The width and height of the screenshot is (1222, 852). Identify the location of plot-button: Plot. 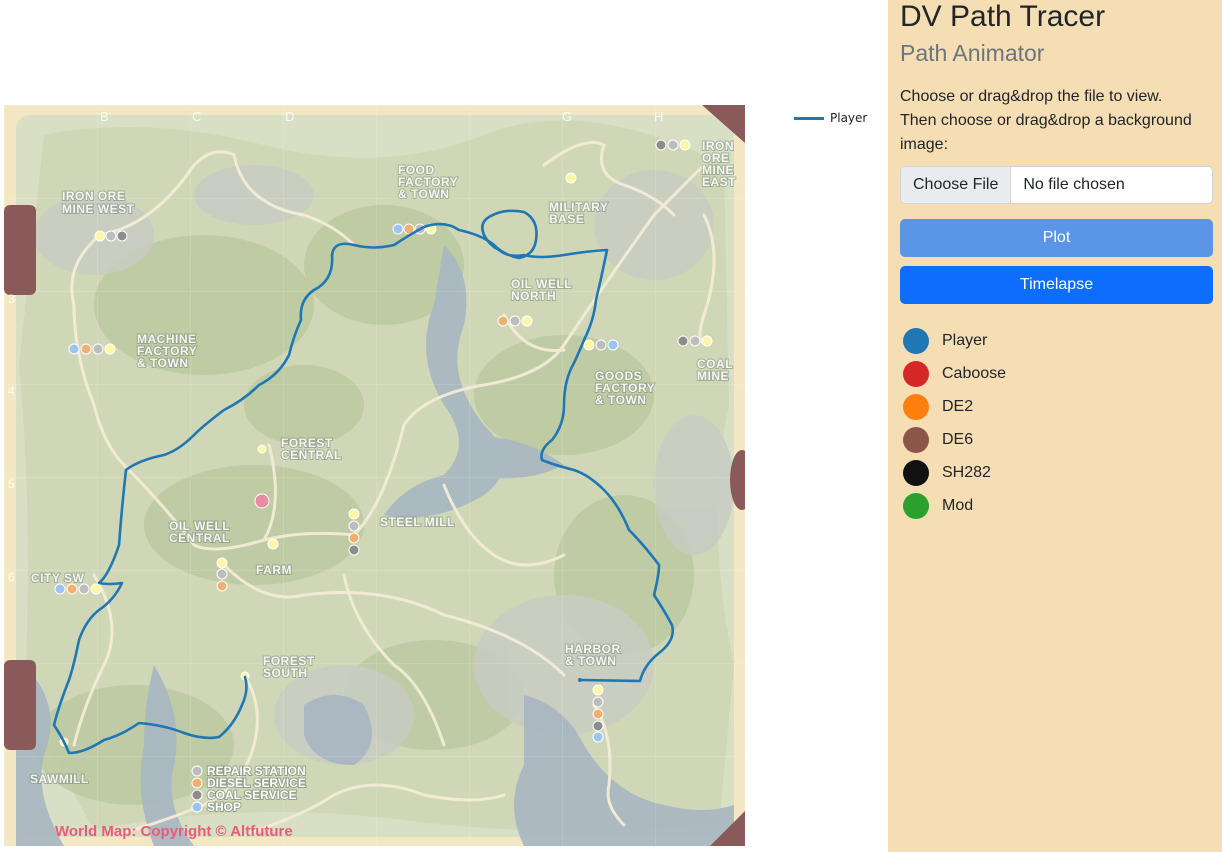
(1056, 238).